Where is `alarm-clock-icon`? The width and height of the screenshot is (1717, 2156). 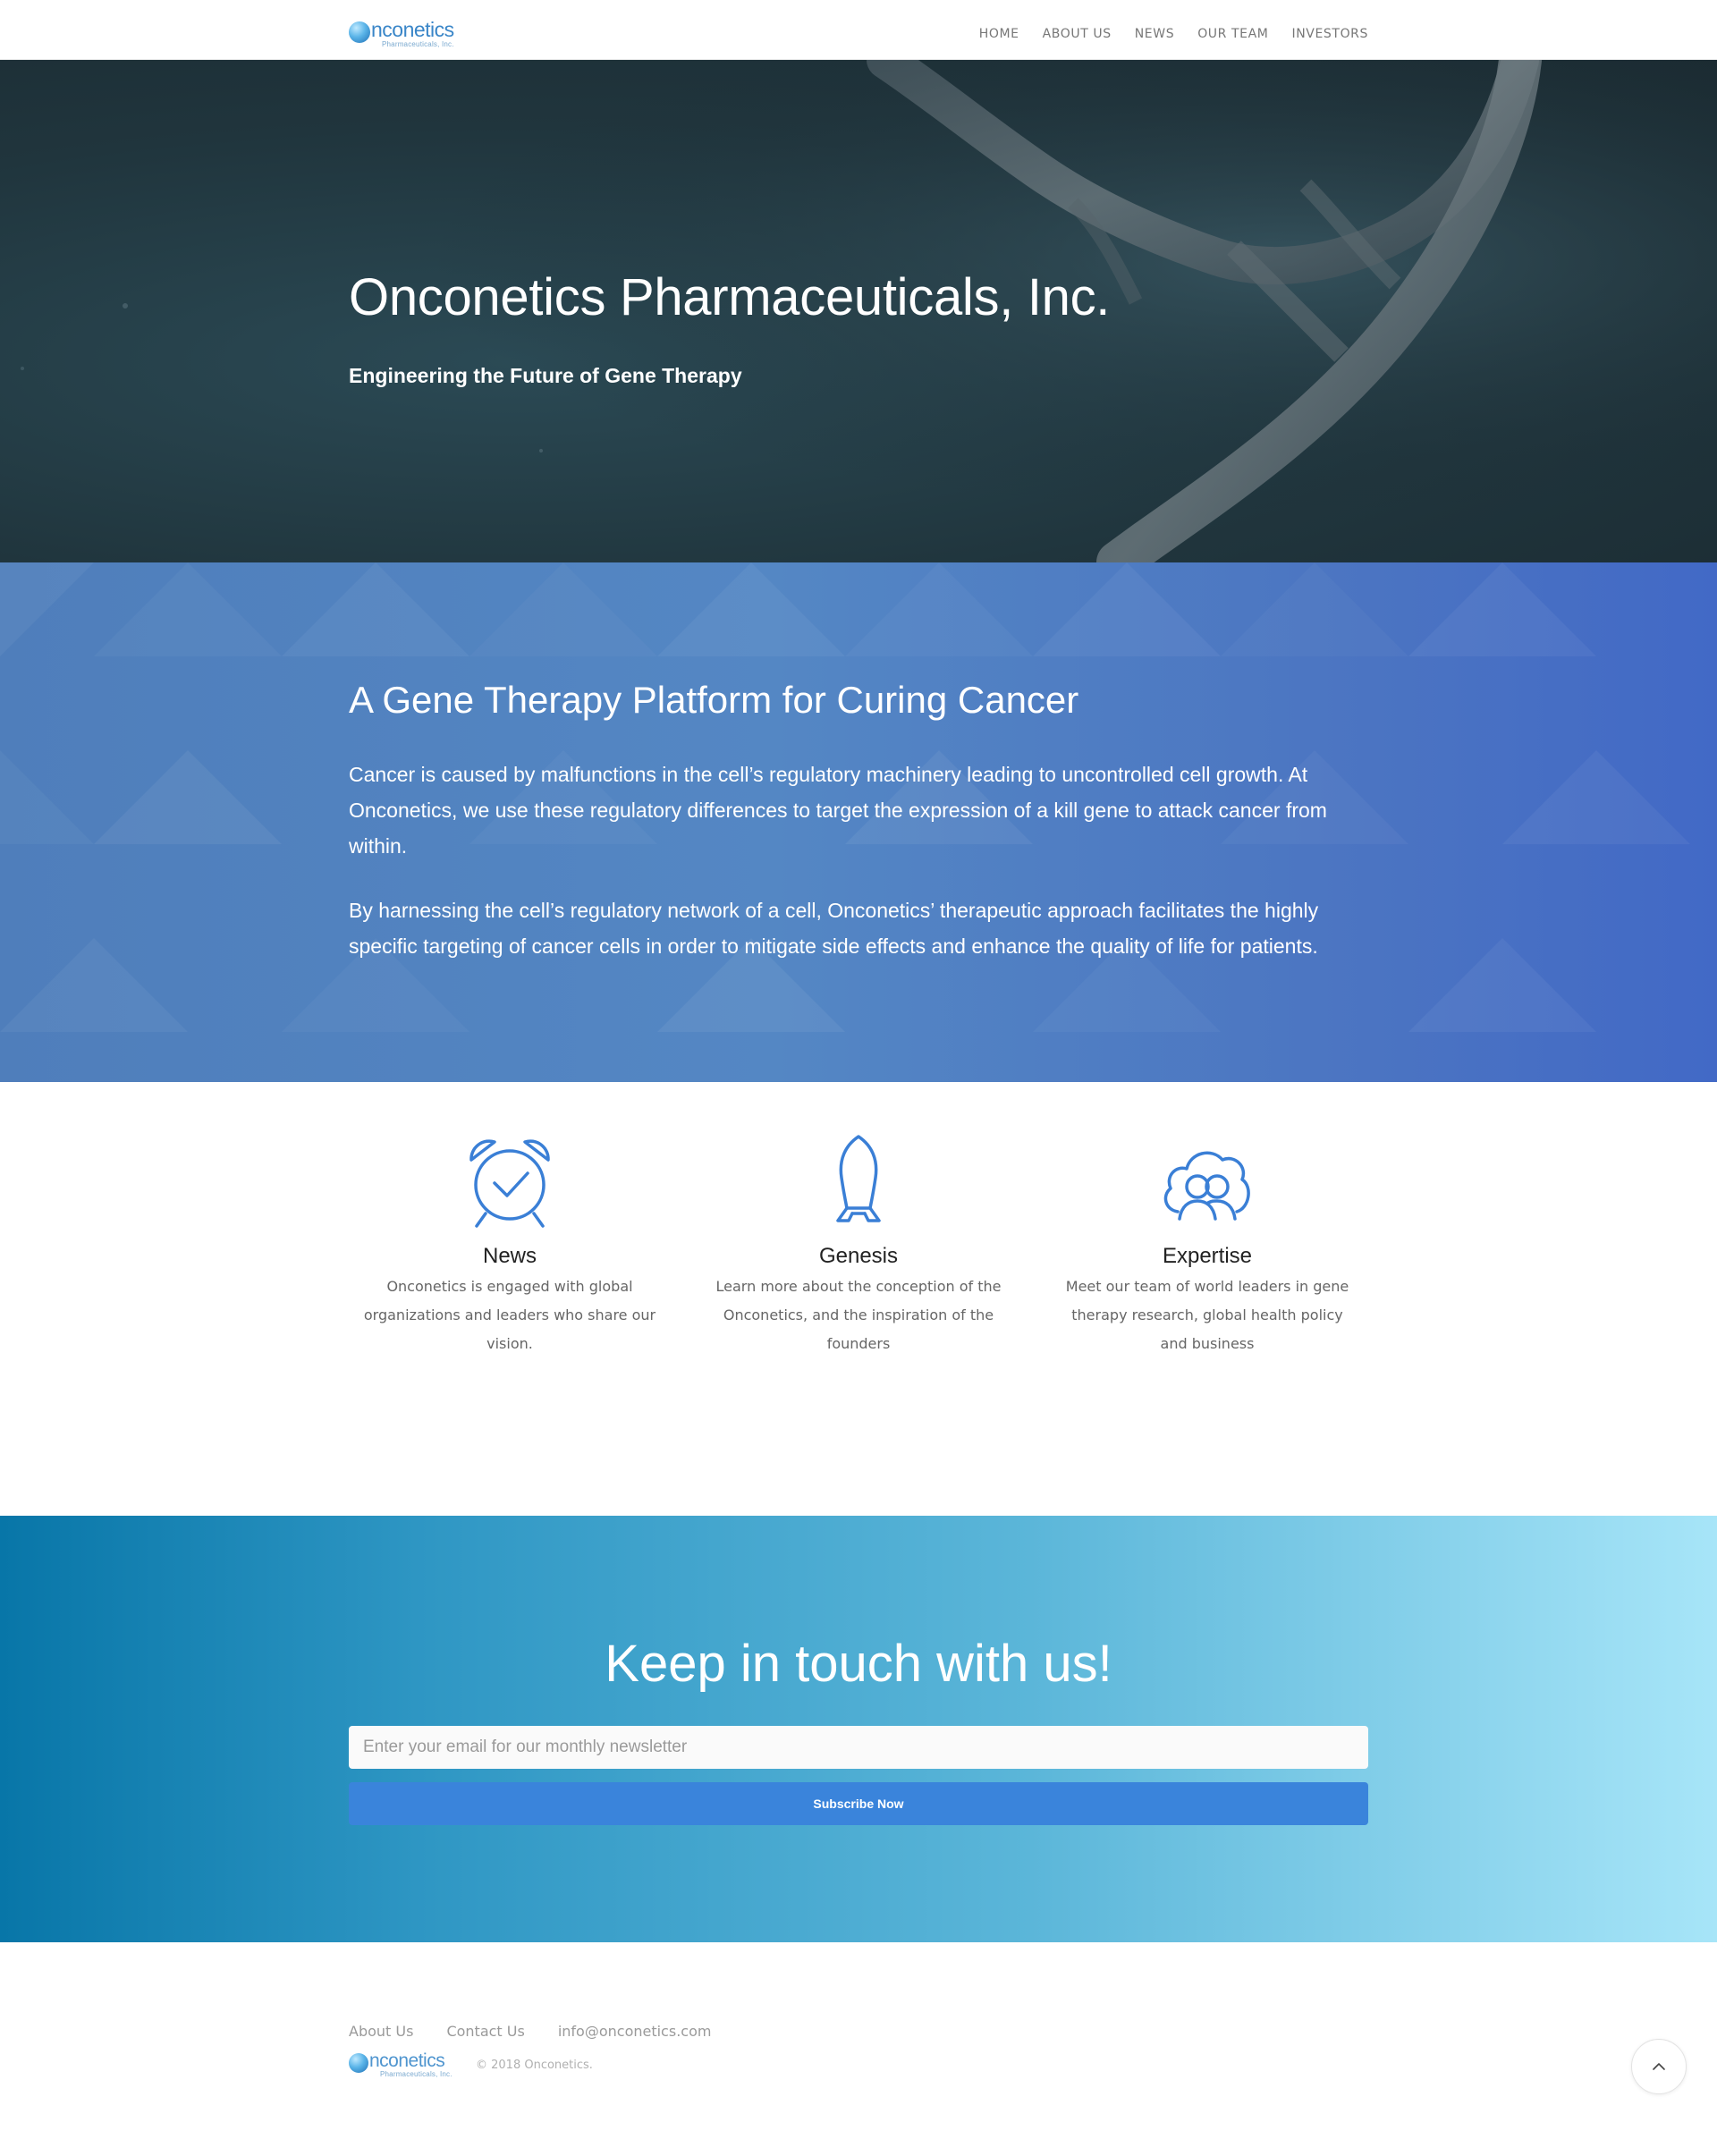
alarm-clock-icon is located at coordinates (510, 1184).